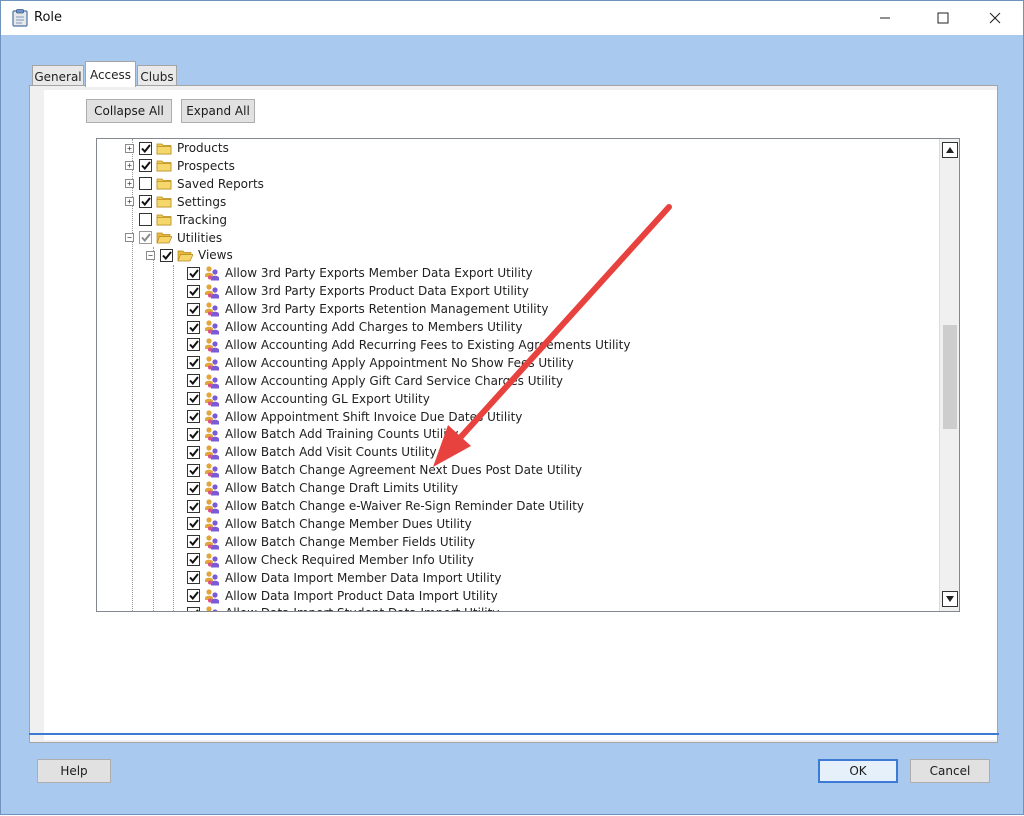 This screenshot has height=816, width=1024. What do you see at coordinates (312, 452) in the screenshot?
I see `tree-node: Allow Batch Add Visit Counts Utility` at bounding box center [312, 452].